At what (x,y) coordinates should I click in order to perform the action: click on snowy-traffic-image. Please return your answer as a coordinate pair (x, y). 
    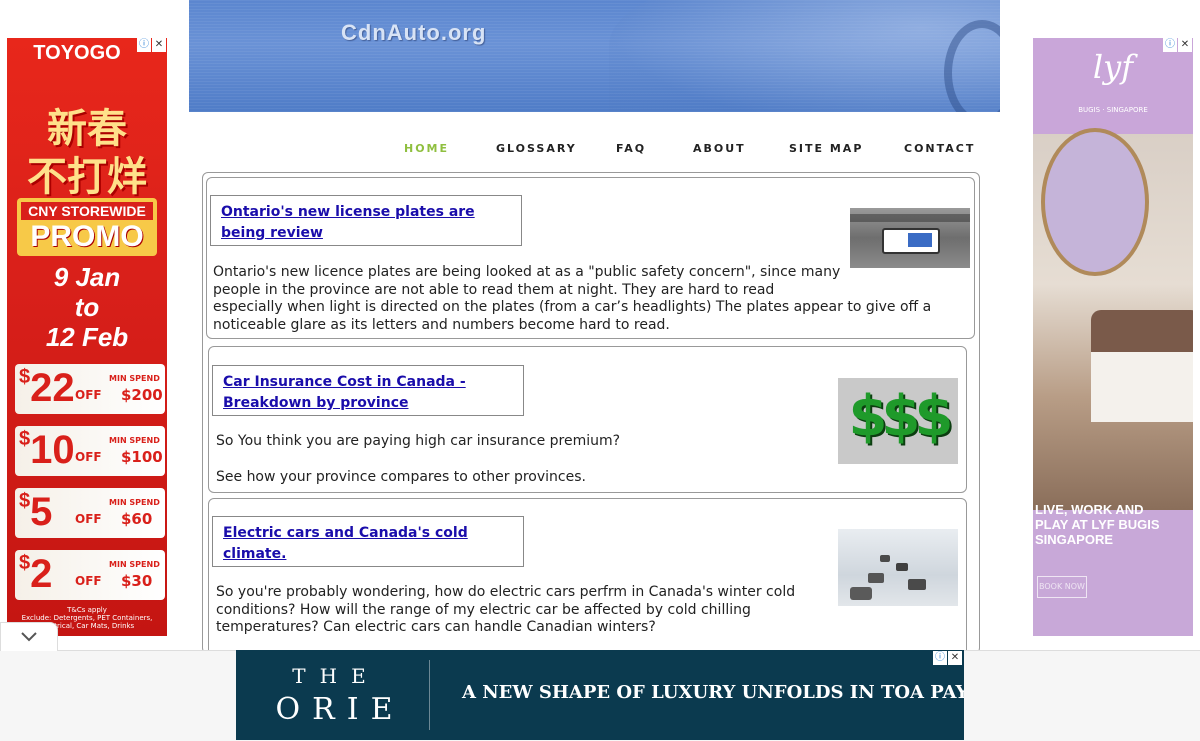
    Looking at the image, I should click on (898, 567).